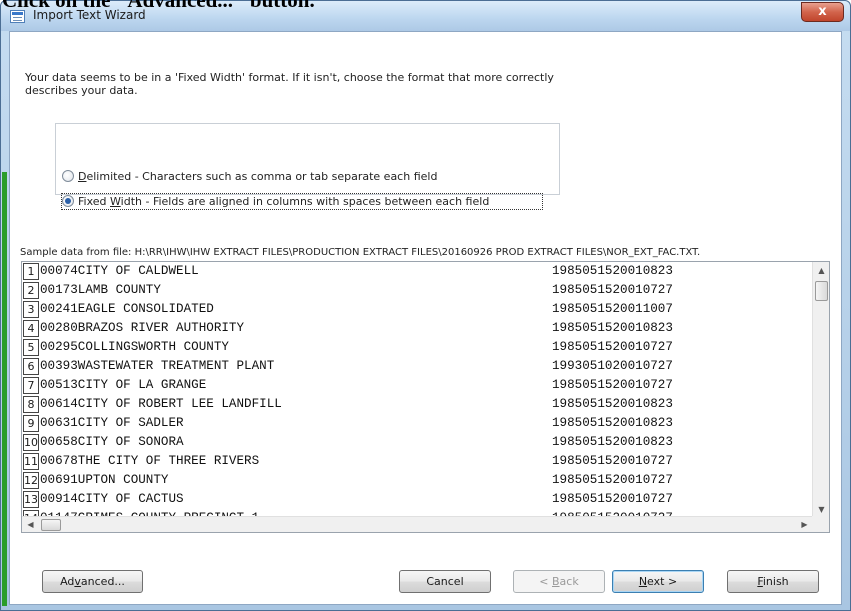 The image size is (851, 611). I want to click on scrollbar-corner, so click(820, 524).